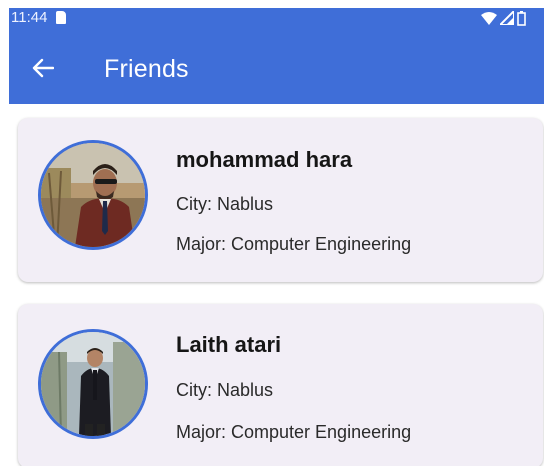 The image size is (544, 466). I want to click on status-bar: 11:44, so click(276, 18).